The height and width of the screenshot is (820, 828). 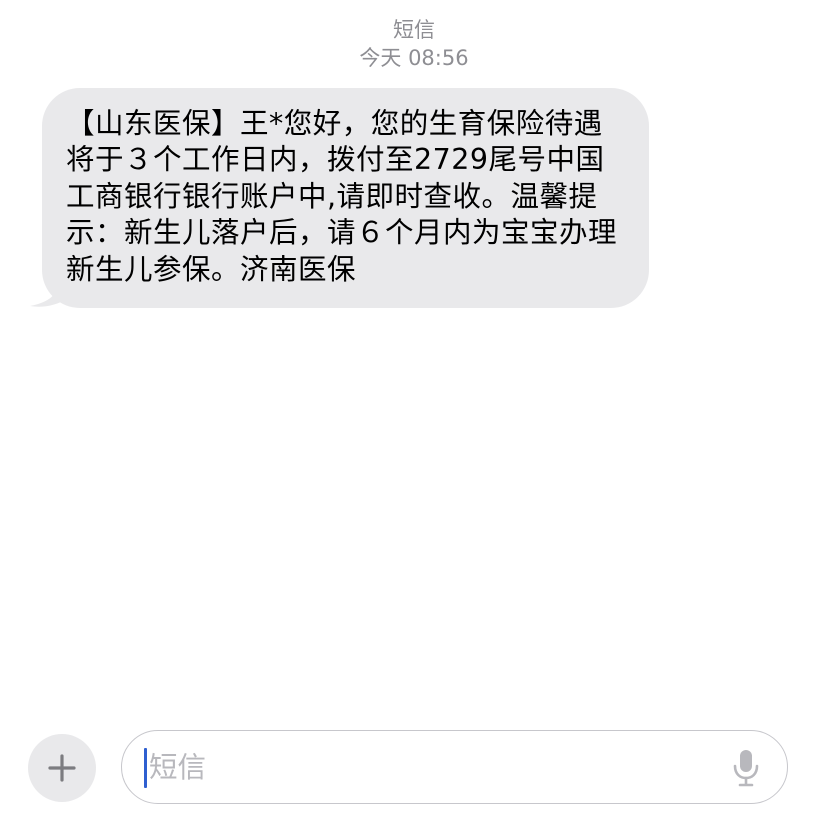 I want to click on composer-bar: 短信, so click(x=414, y=768).